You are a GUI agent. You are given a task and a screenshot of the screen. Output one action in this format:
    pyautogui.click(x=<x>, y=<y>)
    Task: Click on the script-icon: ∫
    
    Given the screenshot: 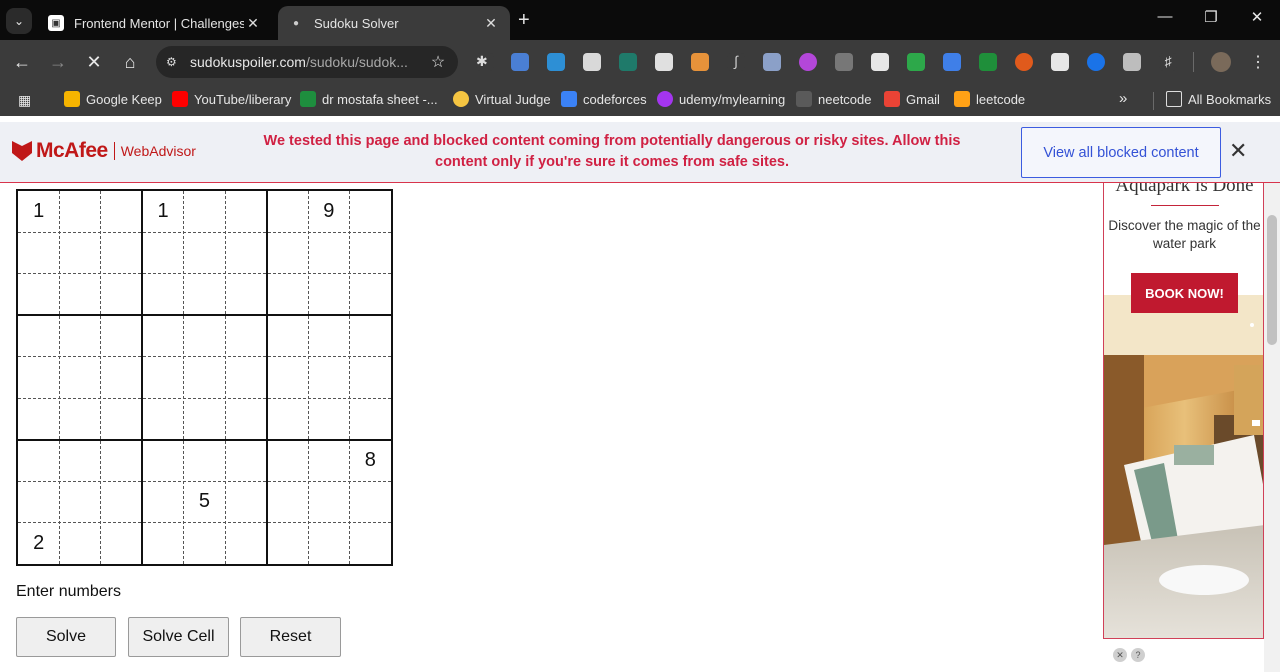 What is the action you would take?
    pyautogui.click(x=736, y=62)
    